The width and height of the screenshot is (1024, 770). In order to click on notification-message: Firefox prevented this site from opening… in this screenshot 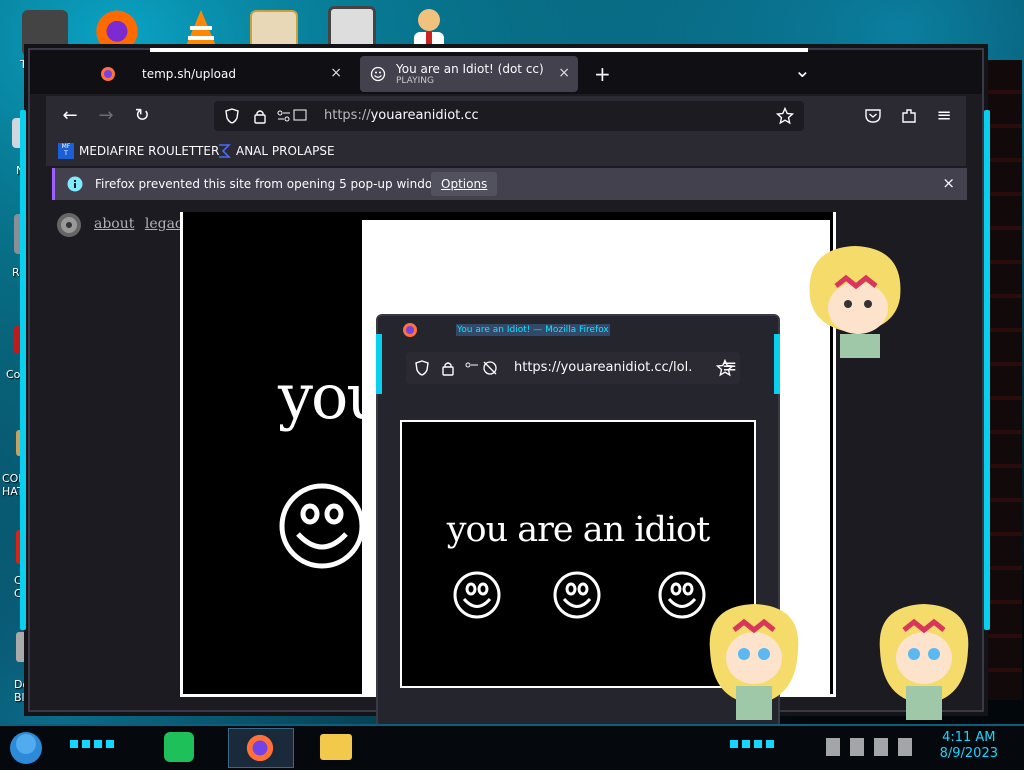, I will do `click(274, 184)`.